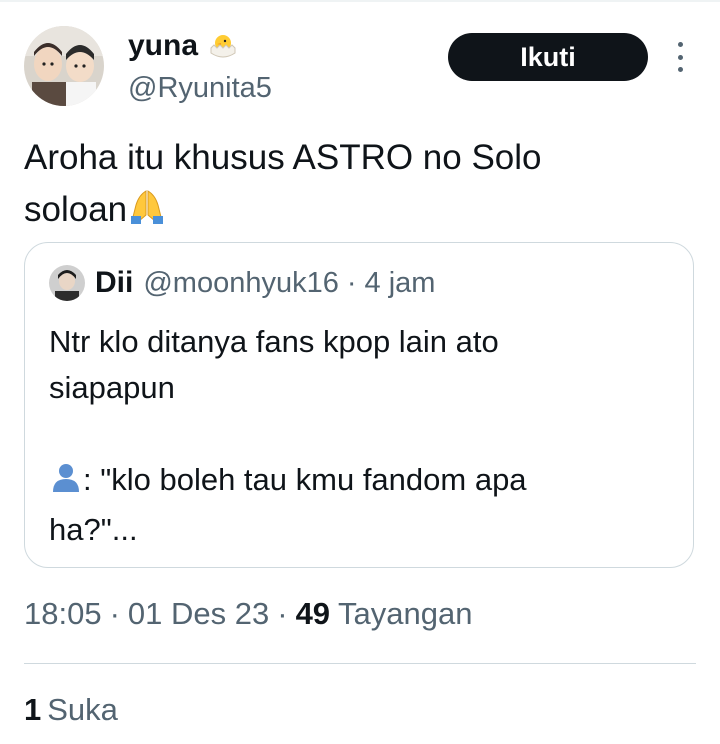  I want to click on author-handle: @Ryunita5, so click(200, 88).